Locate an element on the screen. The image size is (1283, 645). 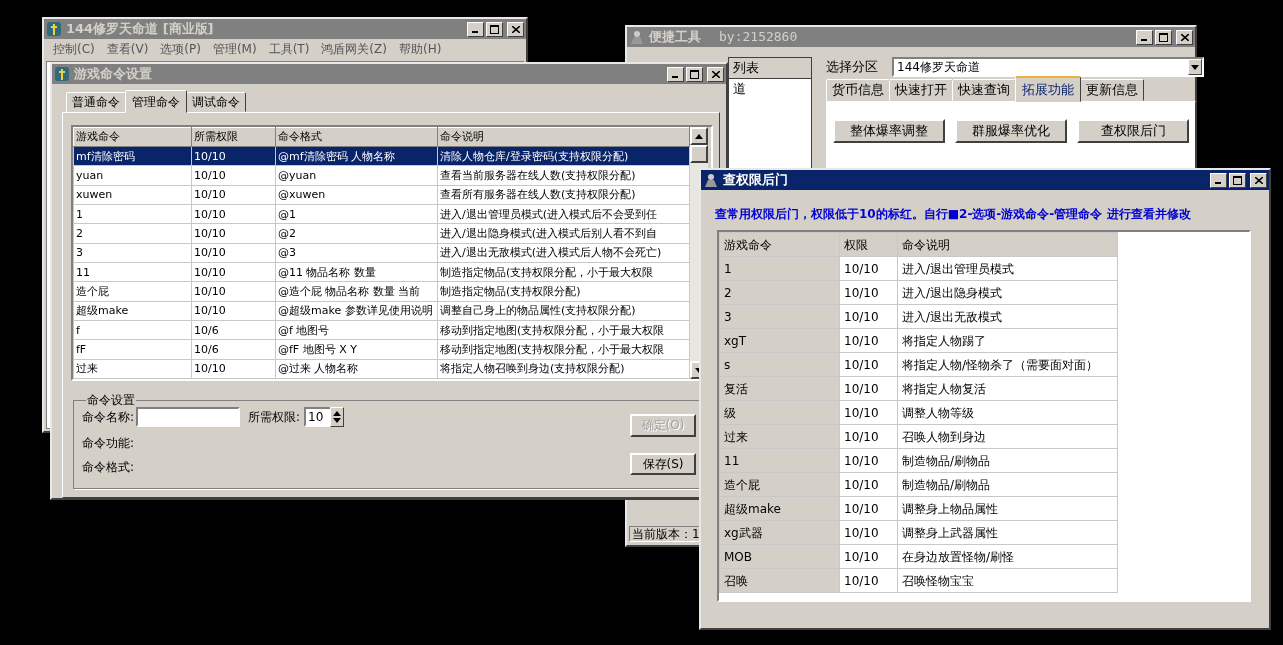
table-row: 11 10/10 @11 物品名称 数量 制造指定物品(支持权限分配，小于最大权限 is located at coordinates (381, 272).